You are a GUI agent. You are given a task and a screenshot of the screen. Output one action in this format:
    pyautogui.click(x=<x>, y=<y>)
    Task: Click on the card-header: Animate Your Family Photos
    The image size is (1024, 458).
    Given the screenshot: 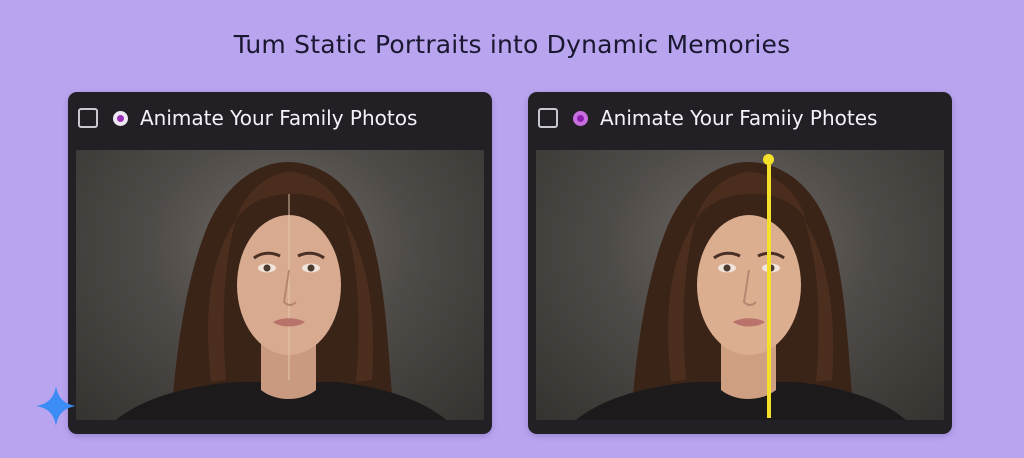 What is the action you would take?
    pyautogui.click(x=280, y=118)
    